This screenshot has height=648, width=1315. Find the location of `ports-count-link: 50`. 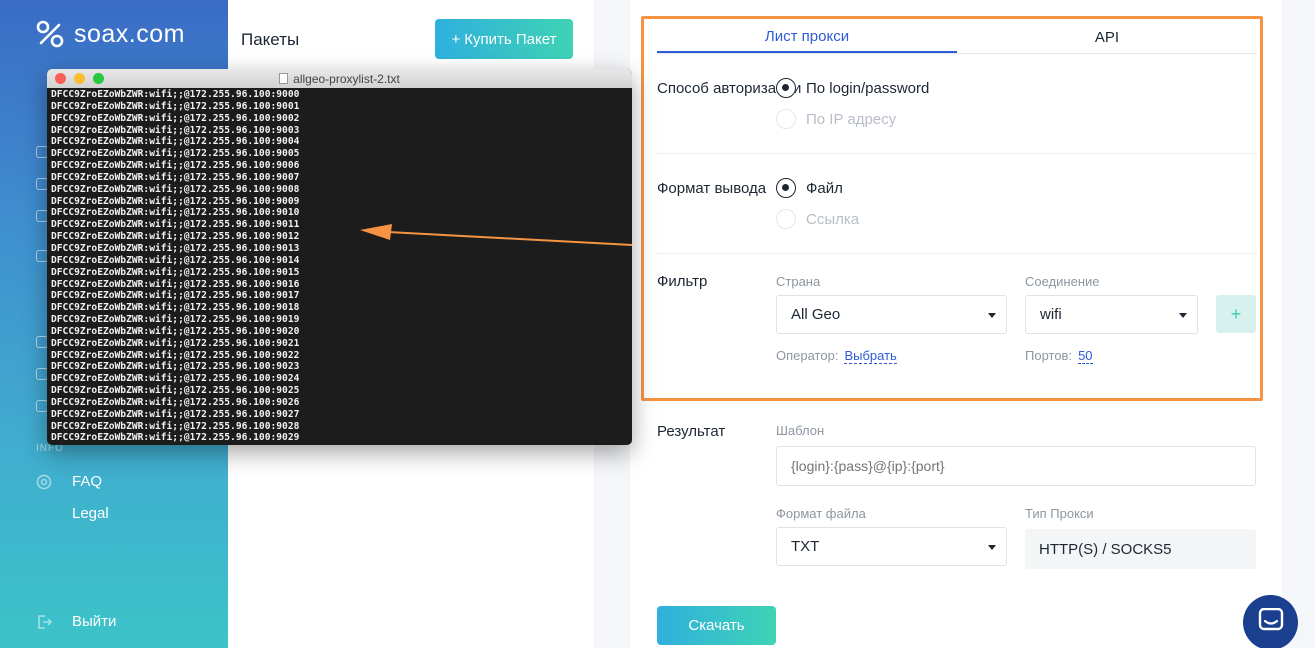

ports-count-link: 50 is located at coordinates (1085, 356).